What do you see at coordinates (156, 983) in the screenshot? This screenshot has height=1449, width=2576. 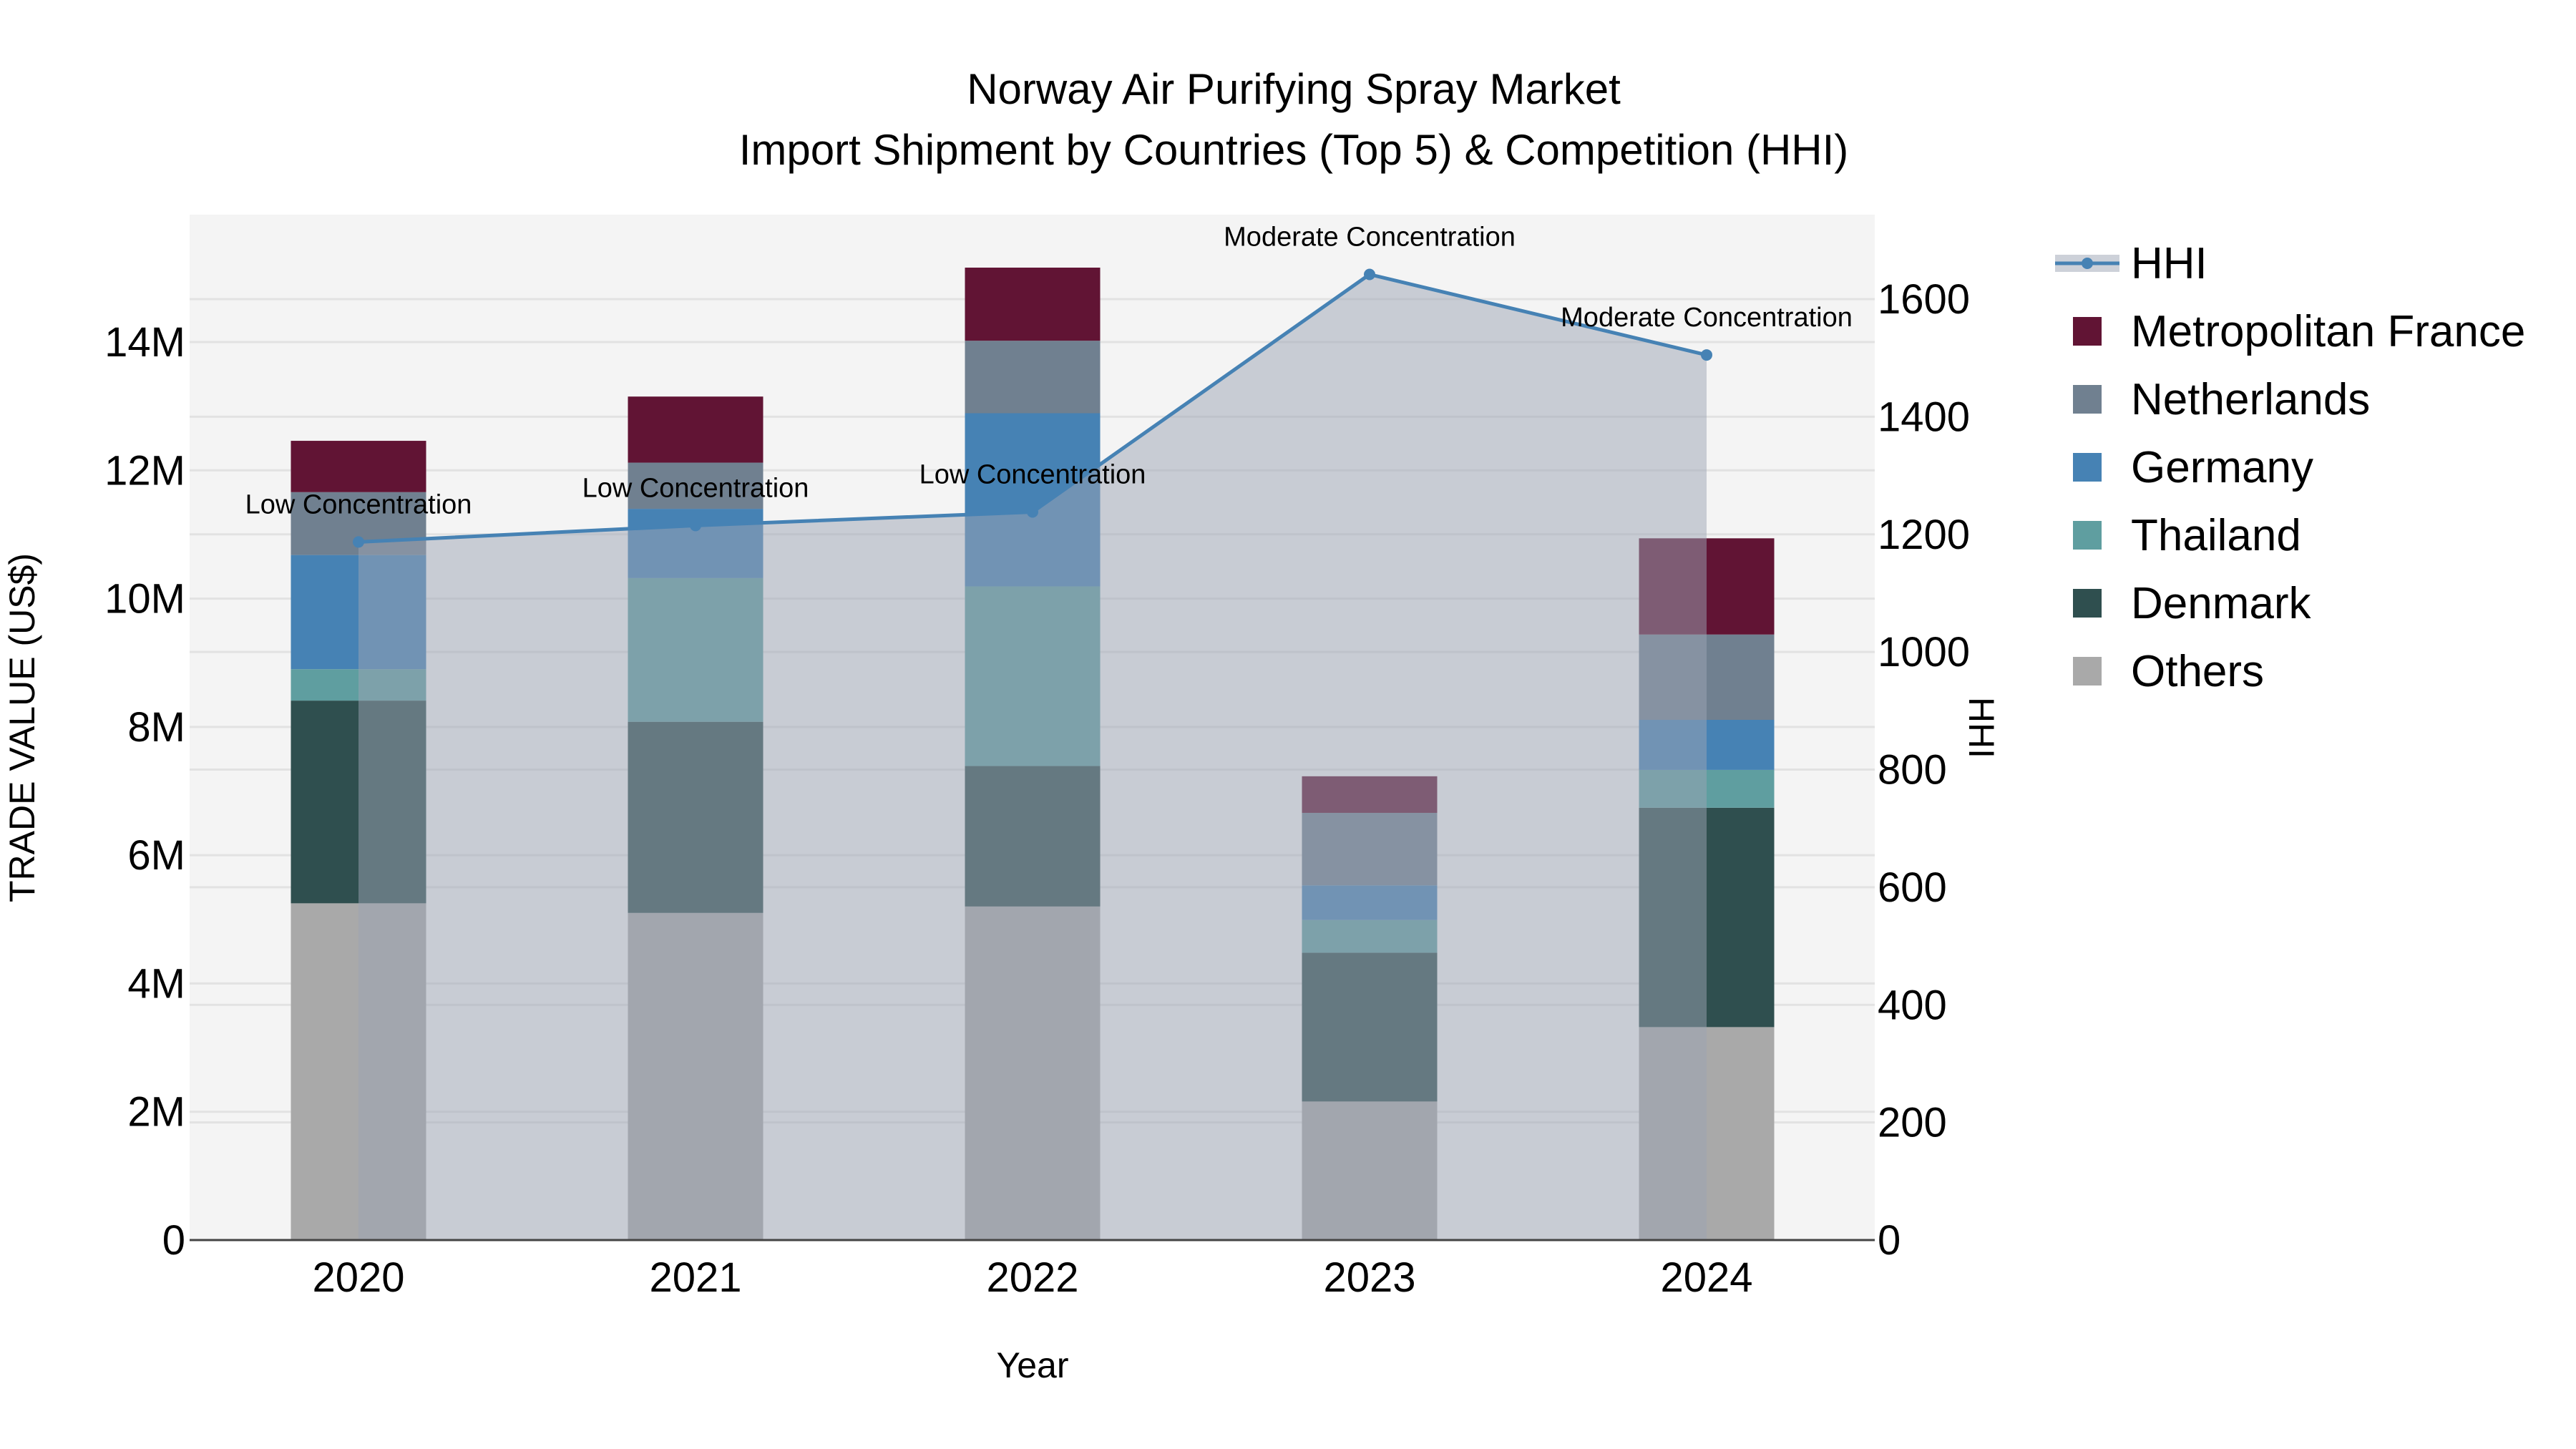 I see `y-tick-label: 4M` at bounding box center [156, 983].